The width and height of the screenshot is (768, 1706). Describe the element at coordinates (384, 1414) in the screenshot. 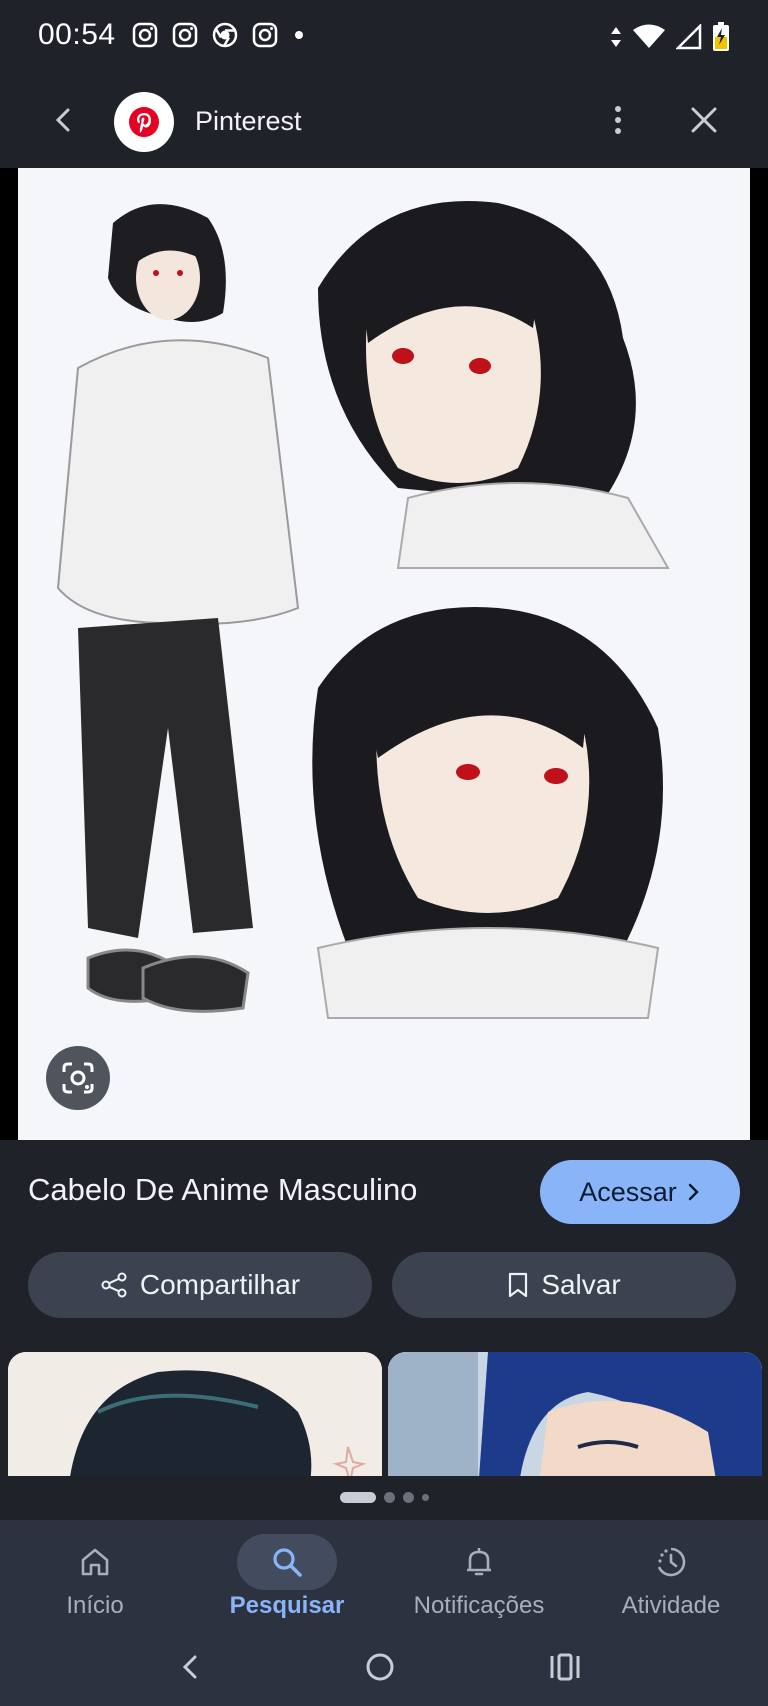

I see `related-images` at that location.